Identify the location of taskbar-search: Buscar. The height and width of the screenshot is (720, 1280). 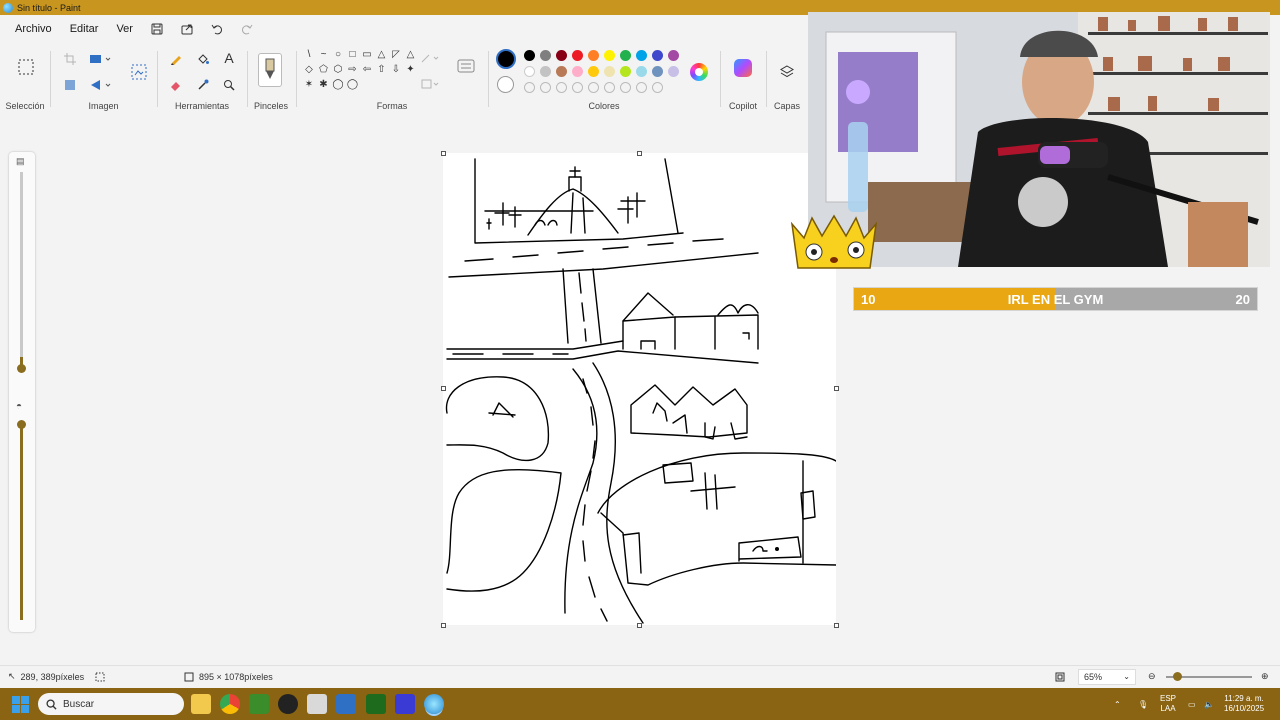
(111, 704).